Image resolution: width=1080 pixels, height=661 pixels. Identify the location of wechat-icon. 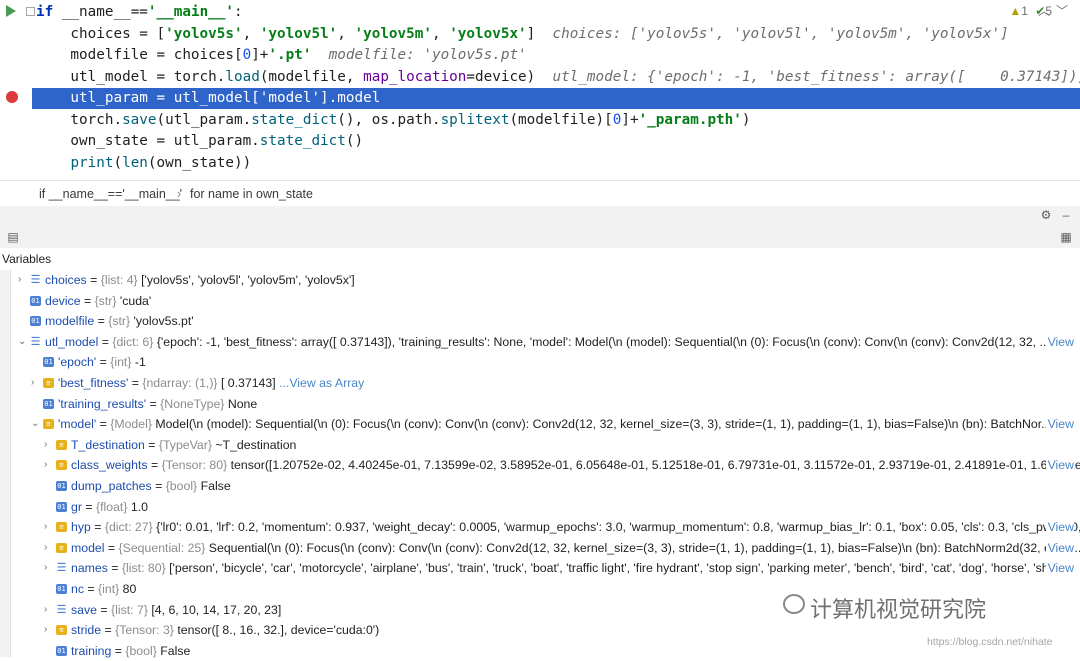
(794, 604).